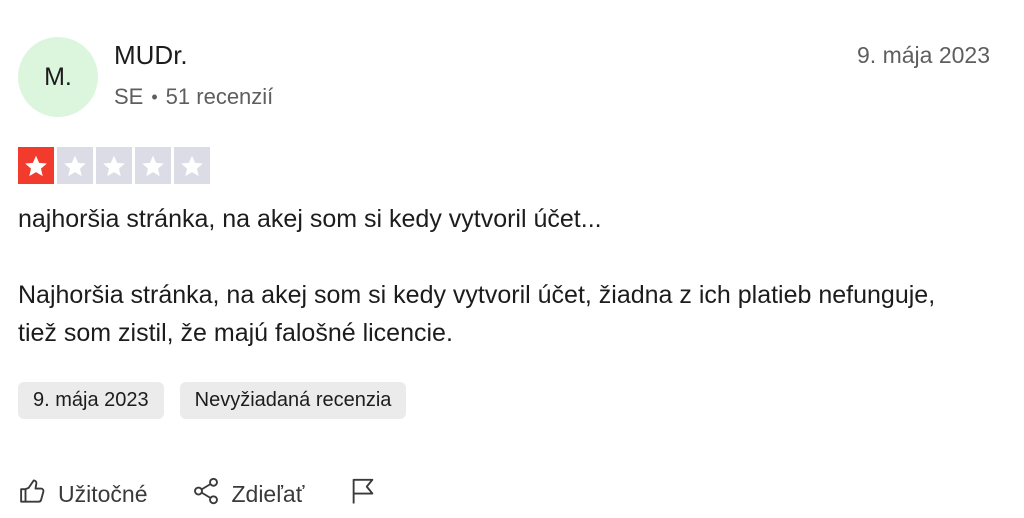  I want to click on flag-icon, so click(363, 494).